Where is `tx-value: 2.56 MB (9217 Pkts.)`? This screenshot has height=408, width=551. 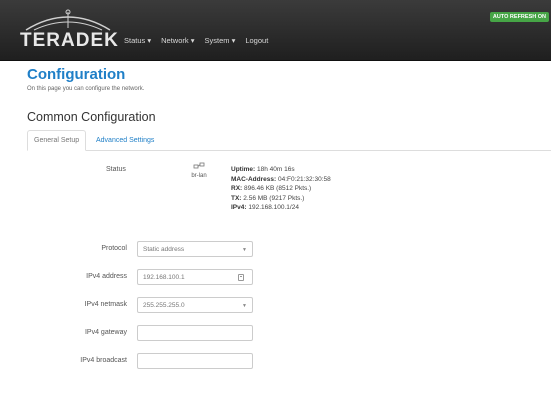 tx-value: 2.56 MB (9217 Pkts.) is located at coordinates (274, 198).